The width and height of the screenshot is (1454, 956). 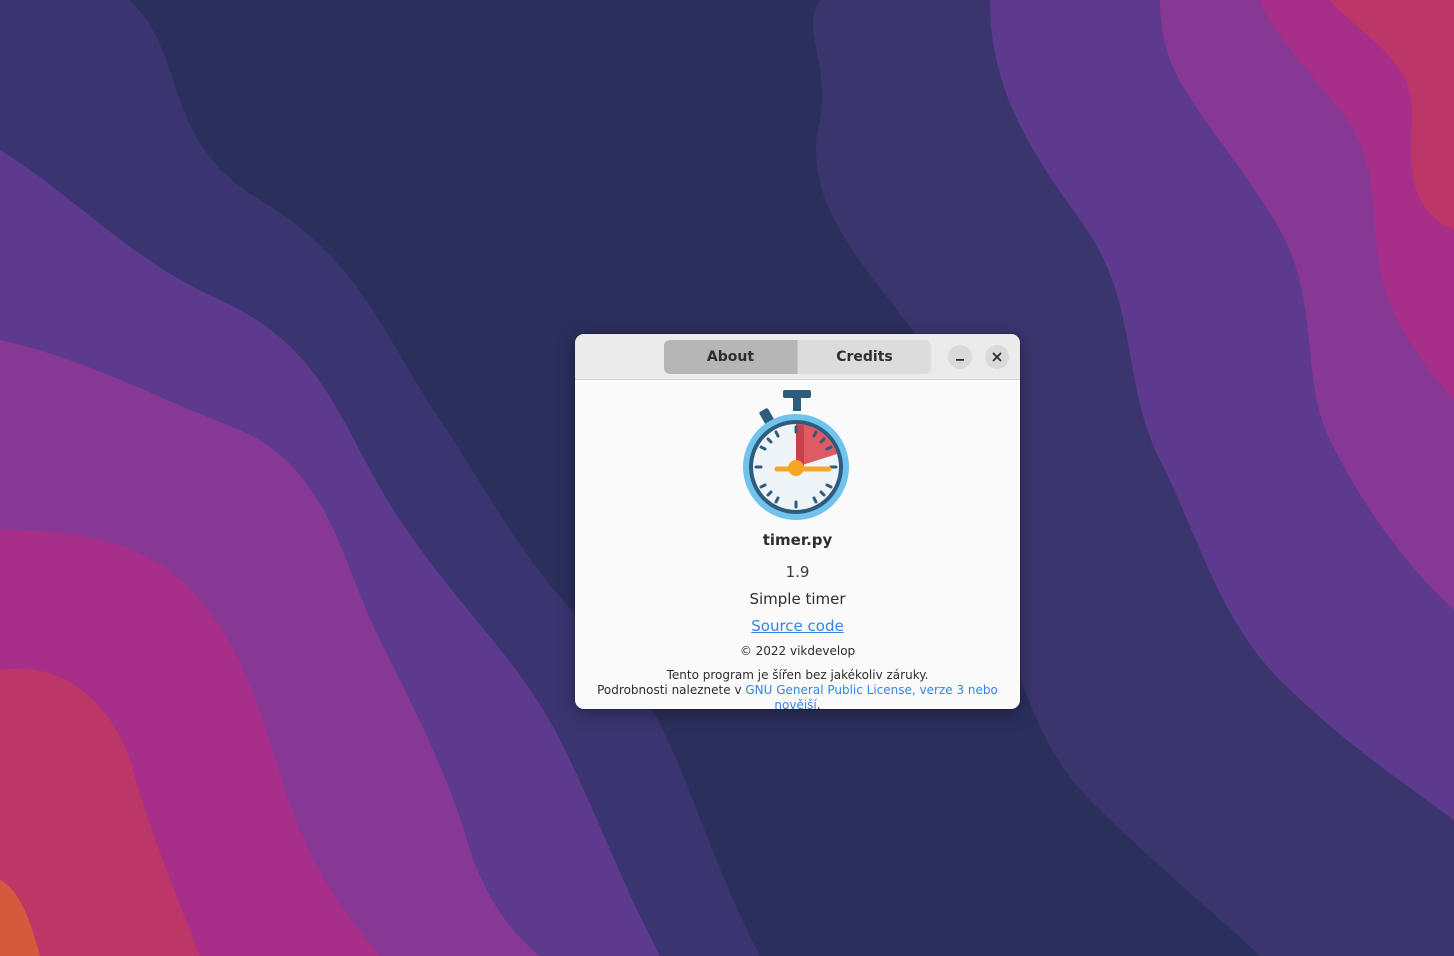 I want to click on close-icon, so click(x=997, y=357).